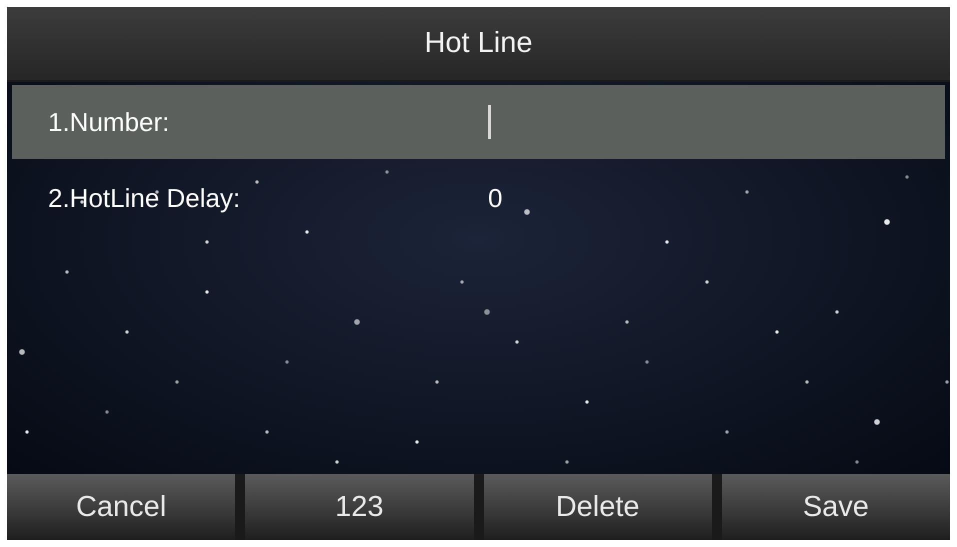  What do you see at coordinates (109, 122) in the screenshot?
I see `field-label: 1.Number:` at bounding box center [109, 122].